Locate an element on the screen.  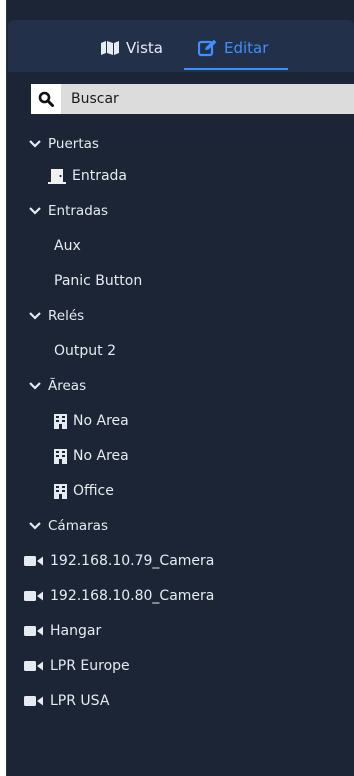
tree-group-label: Puertas is located at coordinates (73, 144).